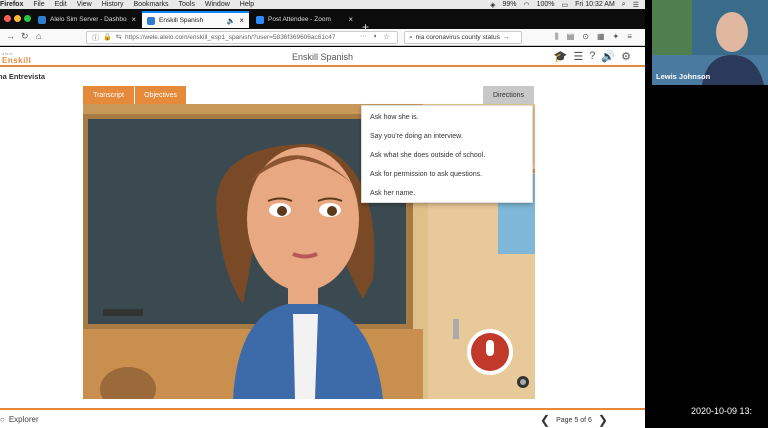 Image resolution: width=768 pixels, height=428 pixels. I want to click on settings-gear-icon: ⚙, so click(626, 56).